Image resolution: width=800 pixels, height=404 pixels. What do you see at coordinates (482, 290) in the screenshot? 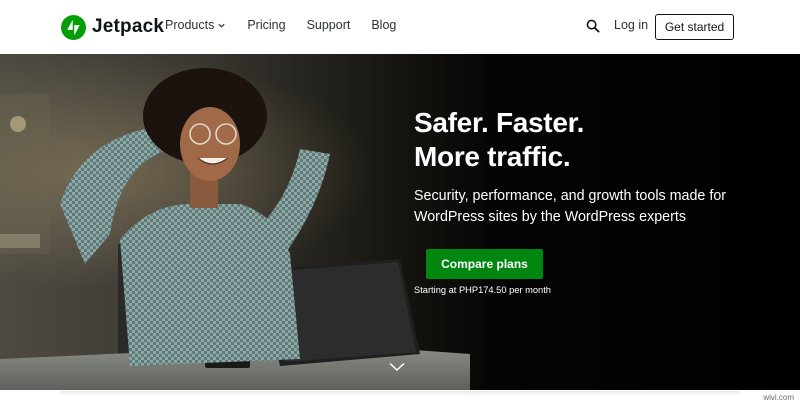
I see `starting-price-note: Starting at PHP174.50 per month` at bounding box center [482, 290].